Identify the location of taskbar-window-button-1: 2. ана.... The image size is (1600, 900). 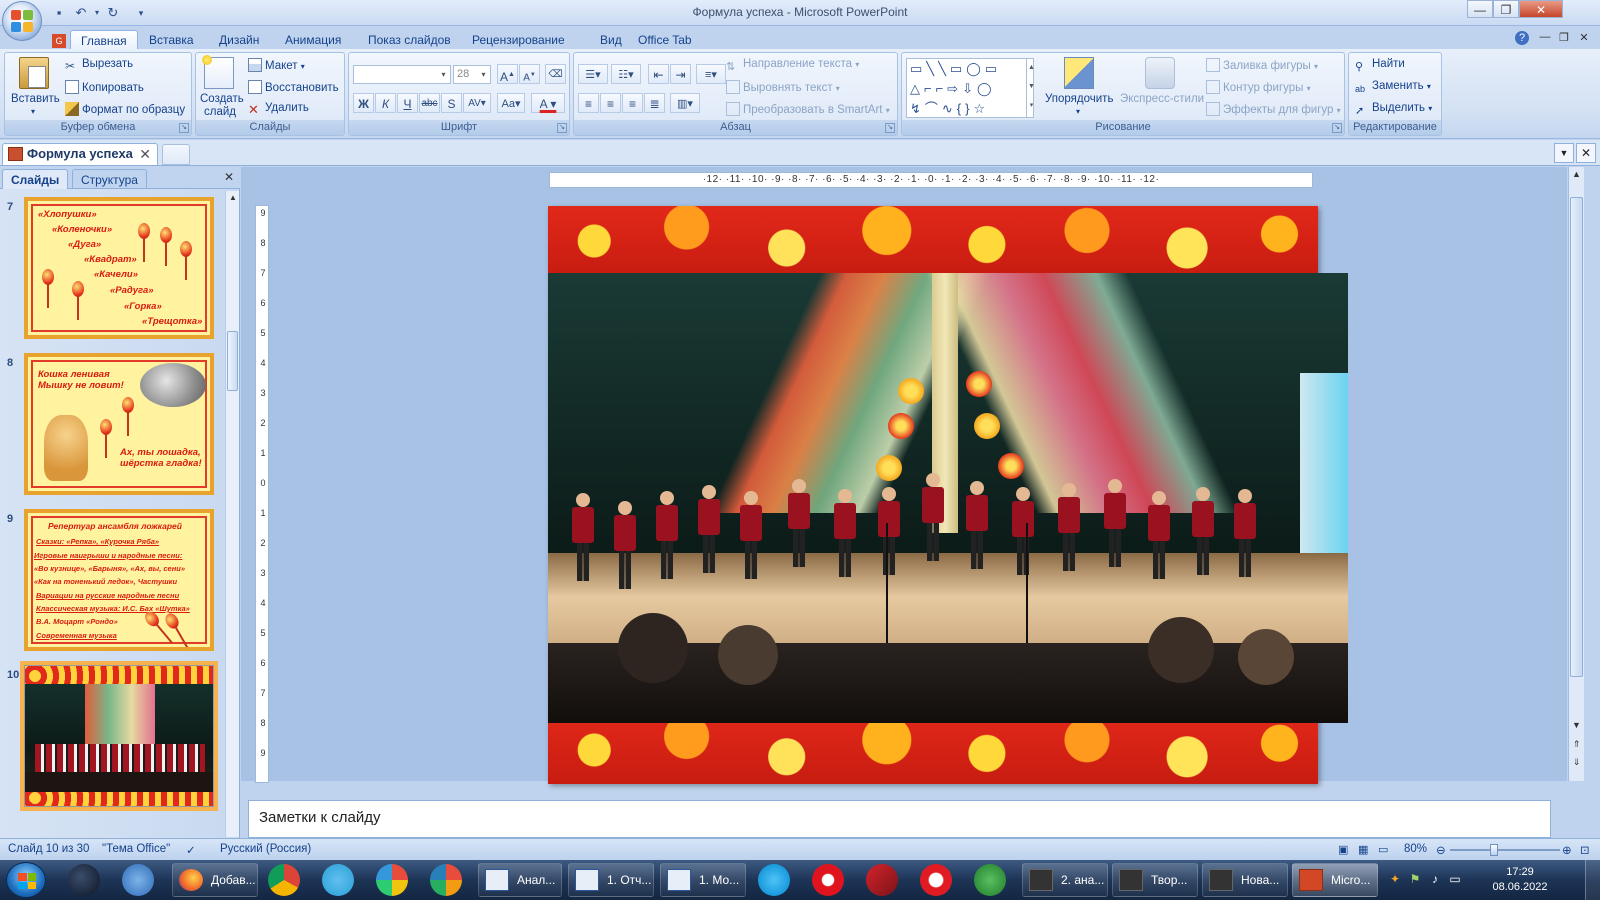
(1065, 880).